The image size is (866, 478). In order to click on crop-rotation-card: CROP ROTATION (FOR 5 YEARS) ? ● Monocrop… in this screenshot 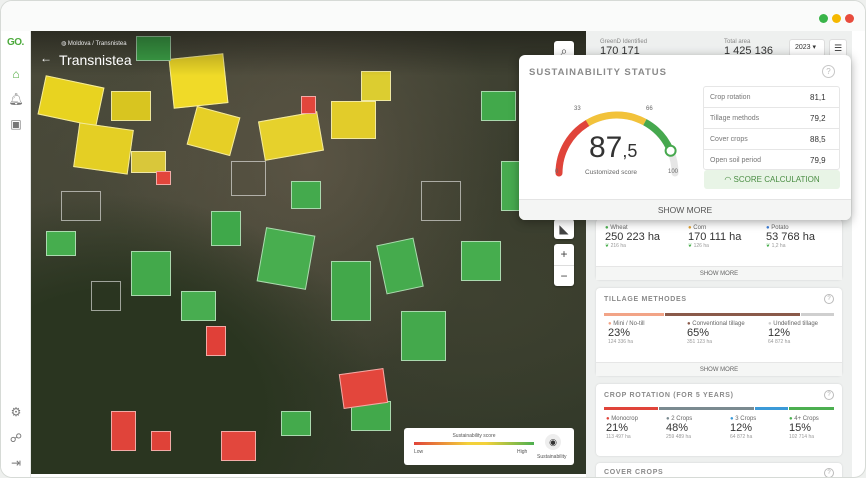, I will do `click(719, 420)`.